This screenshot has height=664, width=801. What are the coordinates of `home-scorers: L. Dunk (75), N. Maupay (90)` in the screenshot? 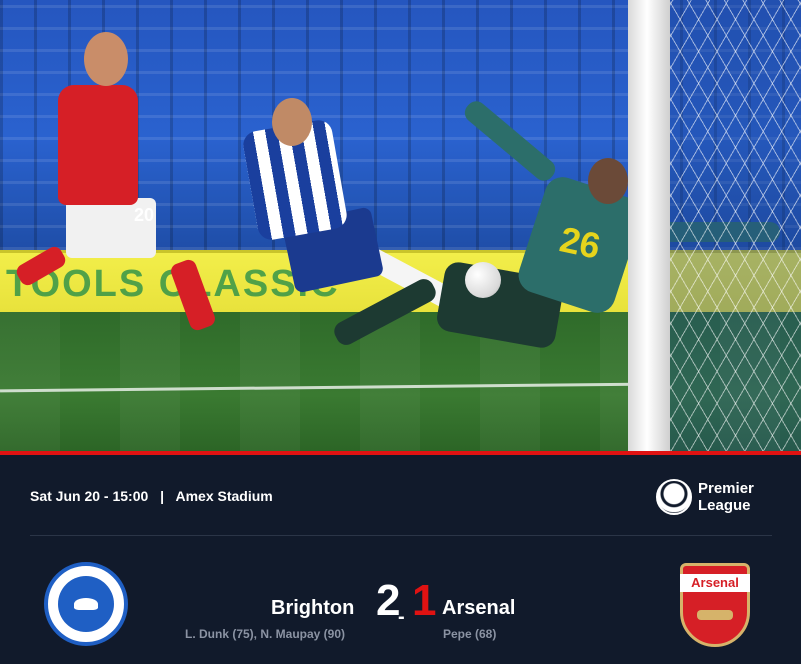 It's located at (265, 634).